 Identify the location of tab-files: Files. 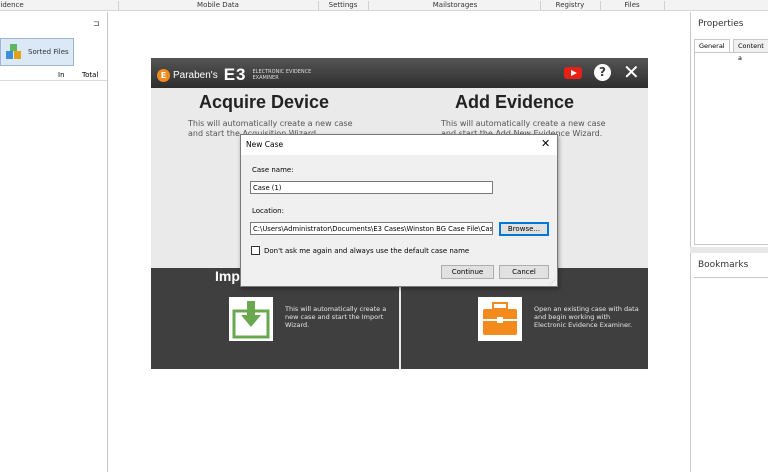
(632, 5).